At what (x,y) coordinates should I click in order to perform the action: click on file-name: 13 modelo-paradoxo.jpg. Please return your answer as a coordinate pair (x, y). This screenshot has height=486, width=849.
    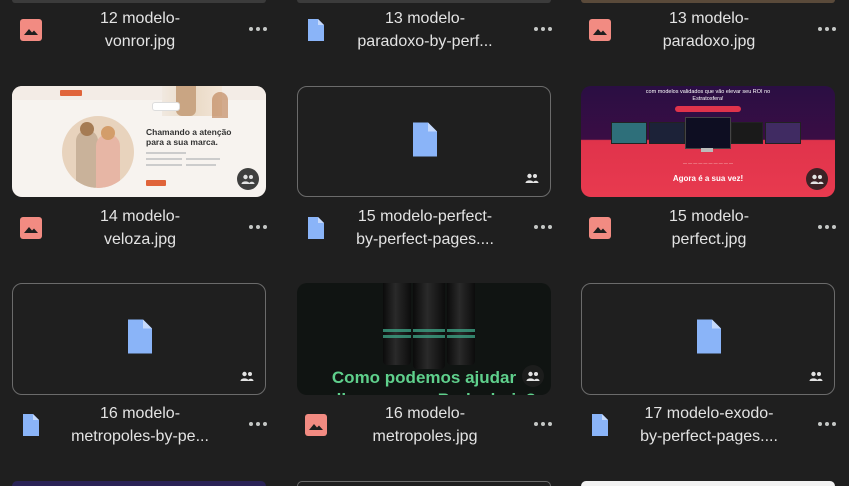
    Looking at the image, I should click on (709, 30).